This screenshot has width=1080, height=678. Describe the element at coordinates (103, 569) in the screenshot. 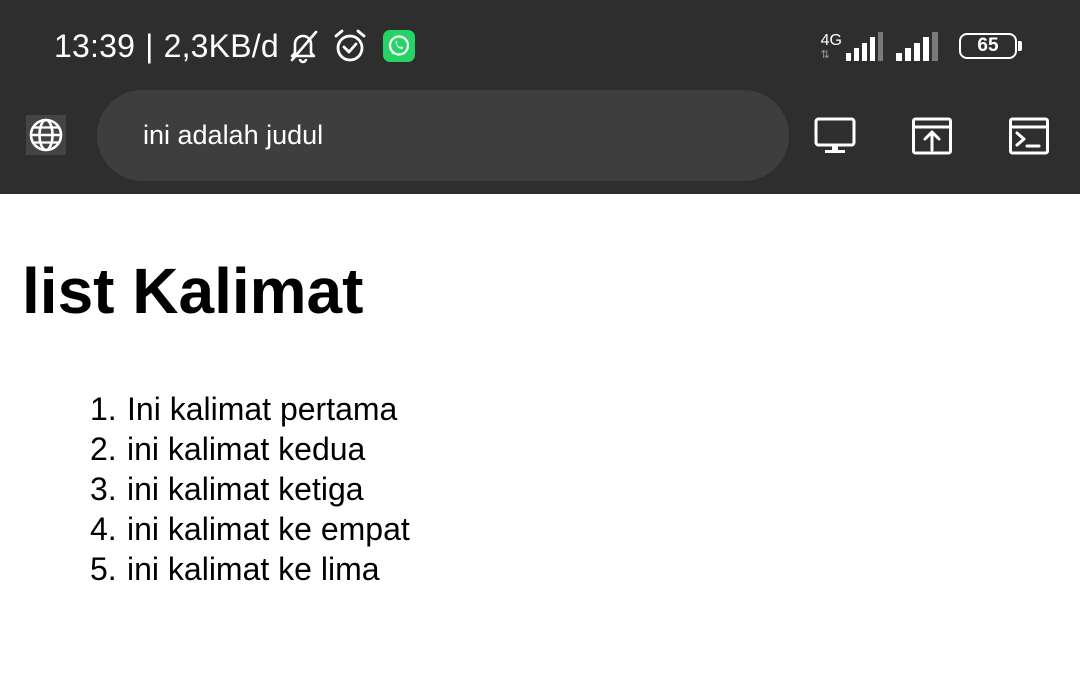

I see `list-item-number: 5.` at that location.